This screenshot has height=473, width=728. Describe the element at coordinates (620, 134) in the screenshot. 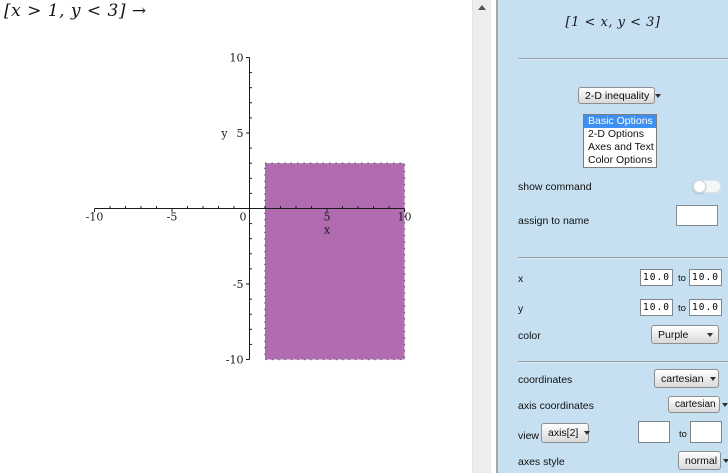

I see `list-item-2d-options: 2-D Options` at that location.